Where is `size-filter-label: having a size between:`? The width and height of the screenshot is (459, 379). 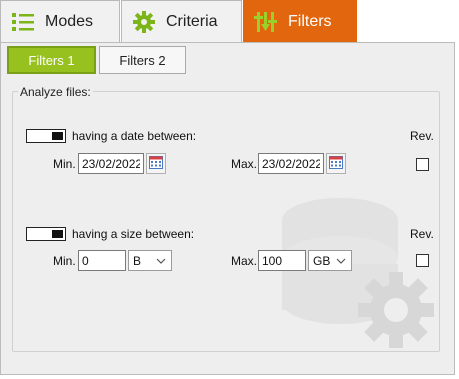 size-filter-label: having a size between: is located at coordinates (133, 234).